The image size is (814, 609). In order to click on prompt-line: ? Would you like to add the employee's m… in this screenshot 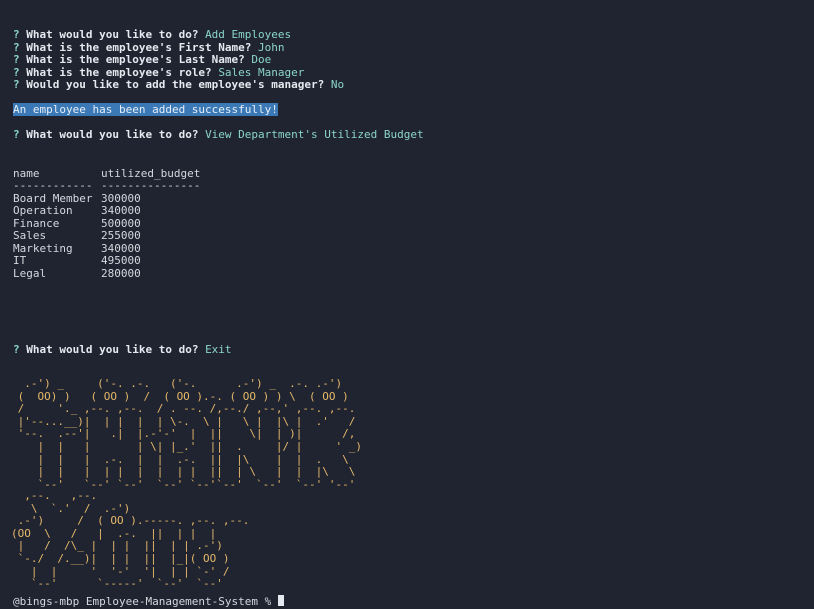, I will do `click(179, 85)`.